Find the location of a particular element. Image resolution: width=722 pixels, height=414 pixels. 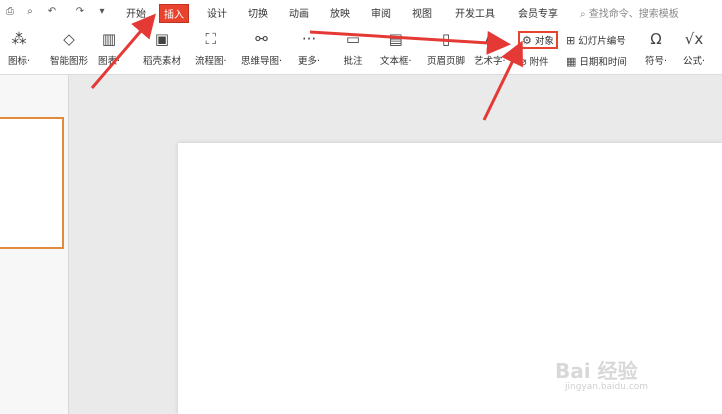

object-highlight: ⚙ 对象 is located at coordinates (538, 40).